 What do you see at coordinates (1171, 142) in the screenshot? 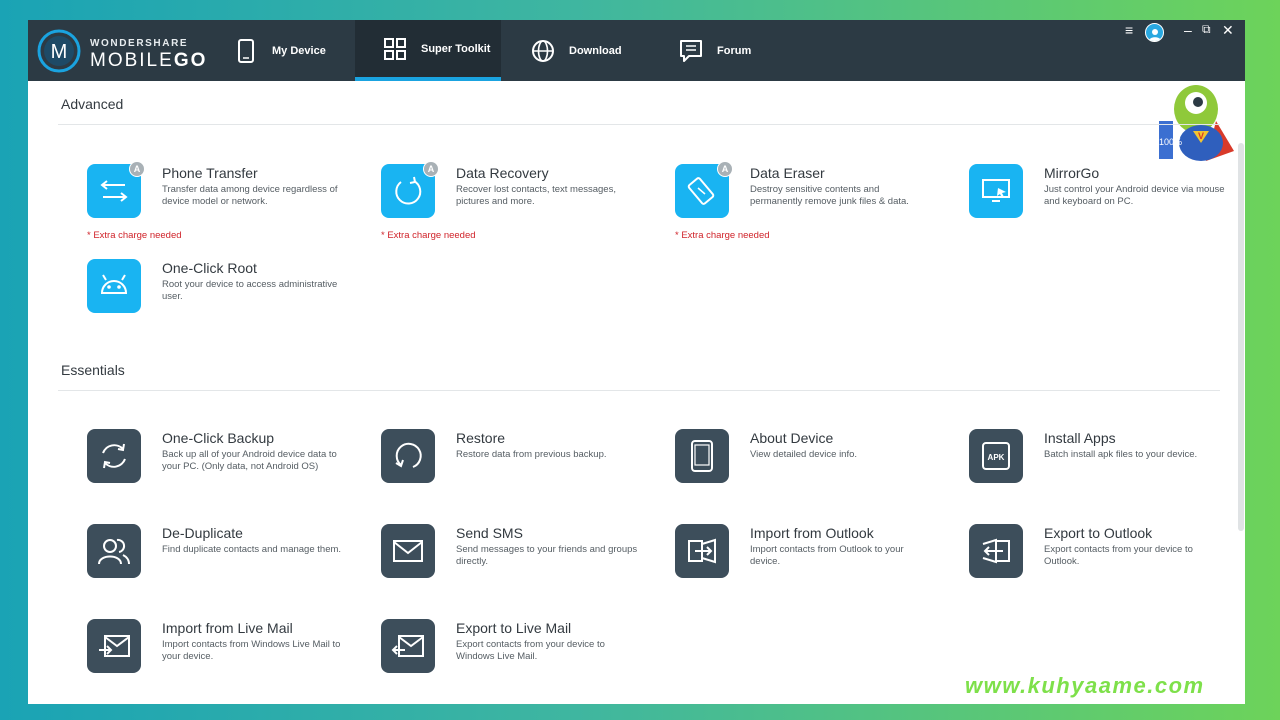
I see `mascot-percent: 100%` at bounding box center [1171, 142].